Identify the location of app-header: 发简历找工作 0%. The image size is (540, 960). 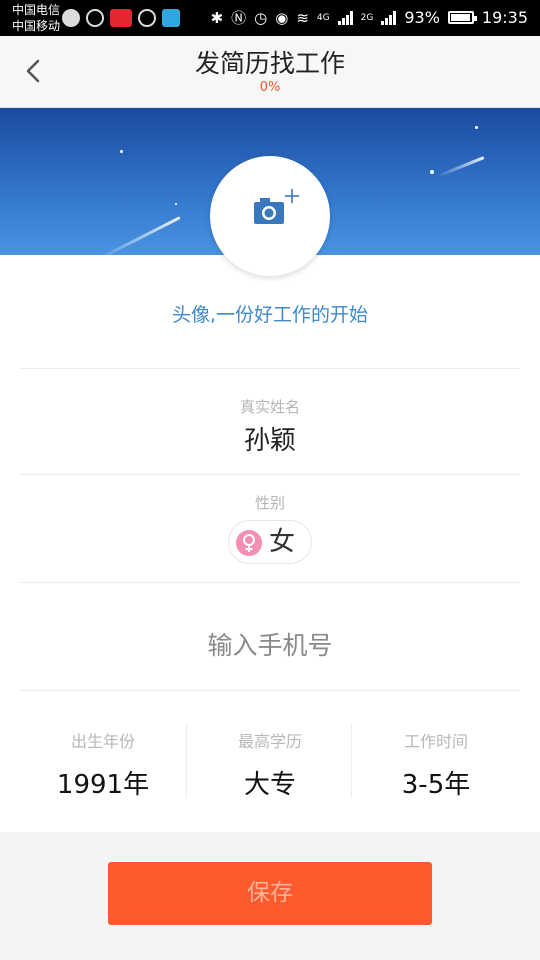
(270, 72).